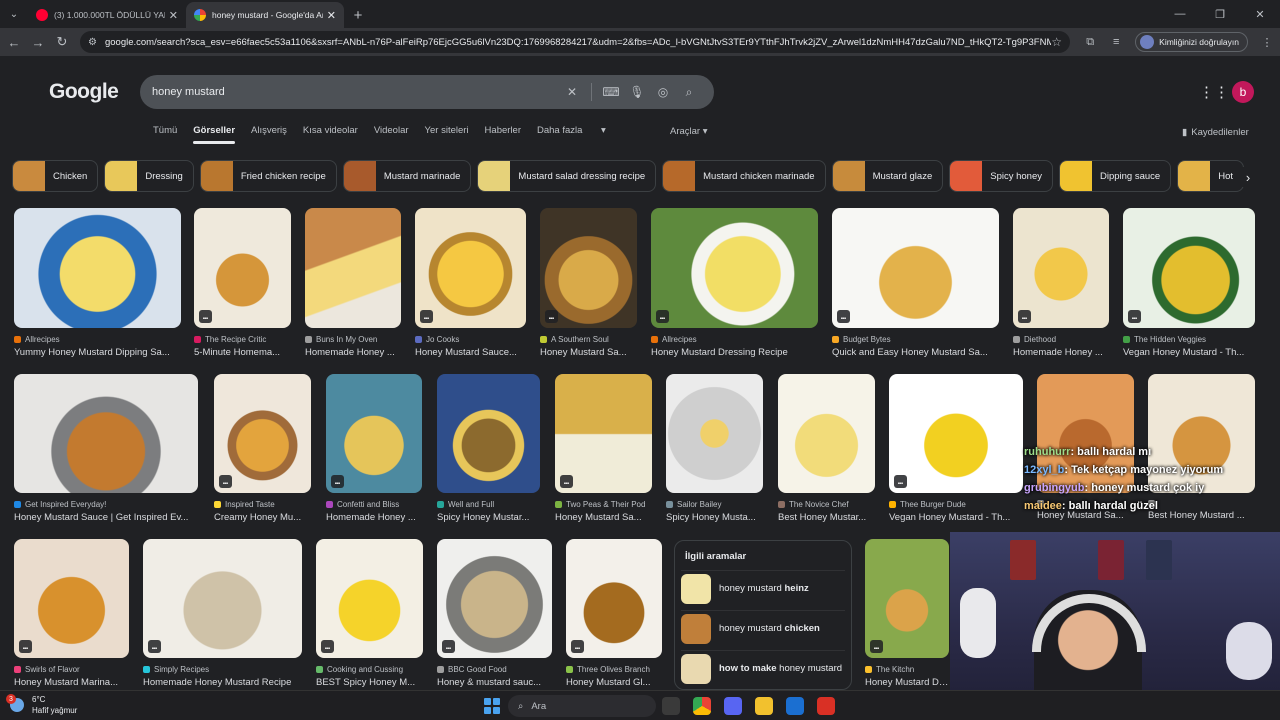 Image resolution: width=1280 pixels, height=720 pixels. I want to click on tab-places: Yer siteleri, so click(447, 130).